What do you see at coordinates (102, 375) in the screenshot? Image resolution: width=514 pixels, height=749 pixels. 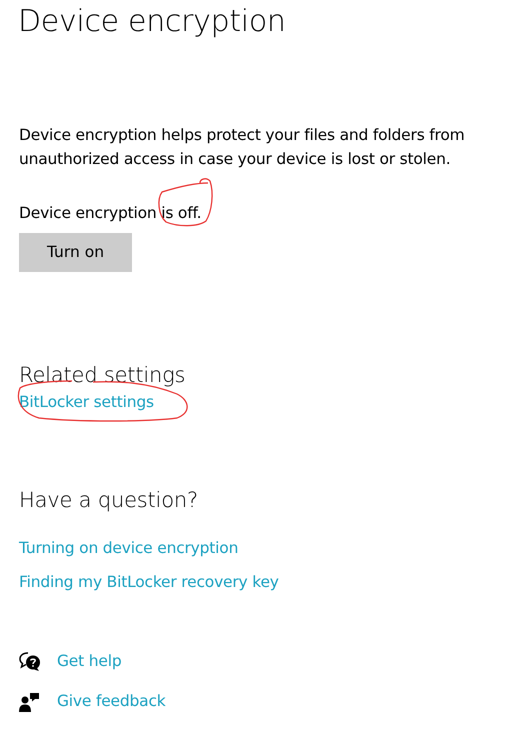 I see `section-heading: Related settings` at bounding box center [102, 375].